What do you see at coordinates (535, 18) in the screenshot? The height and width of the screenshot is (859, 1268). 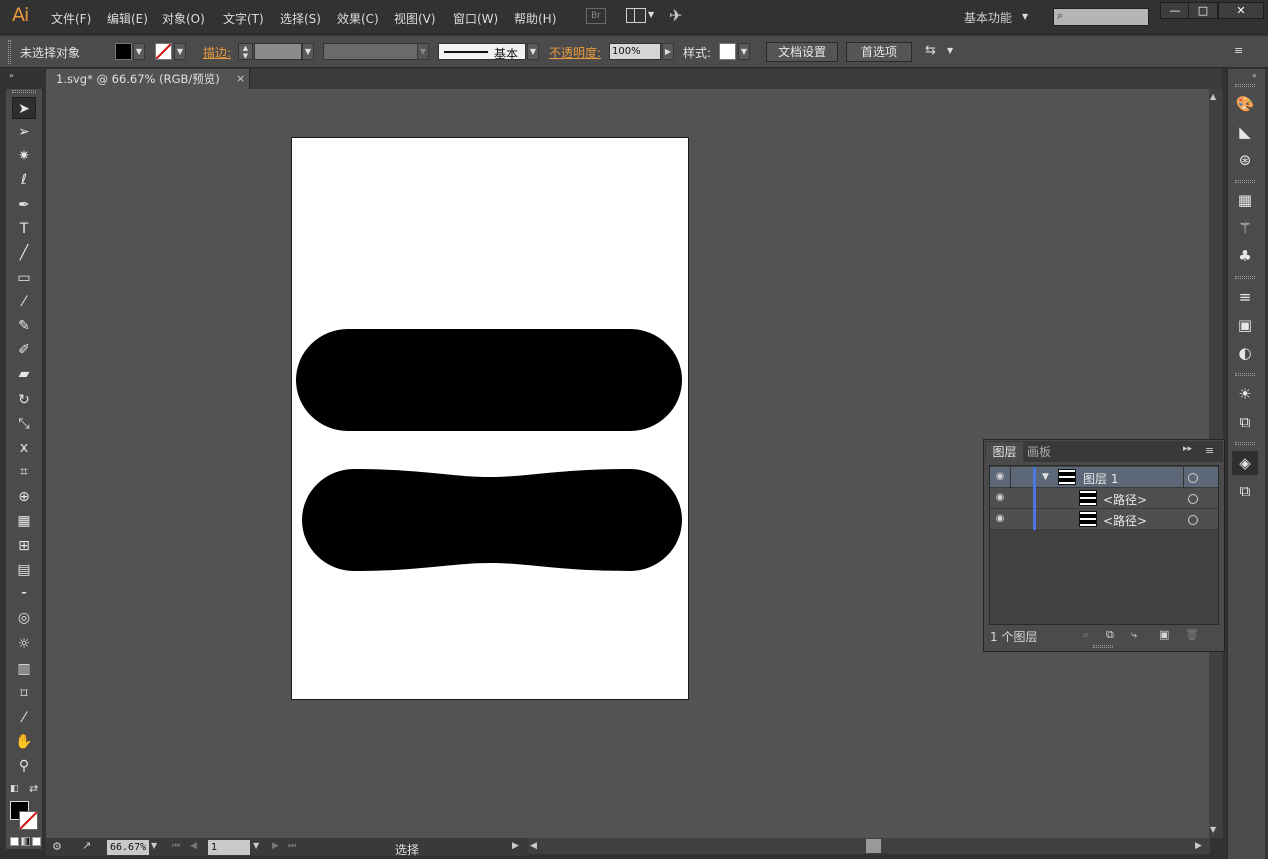 I see `menu-help: 帮助(H)` at bounding box center [535, 18].